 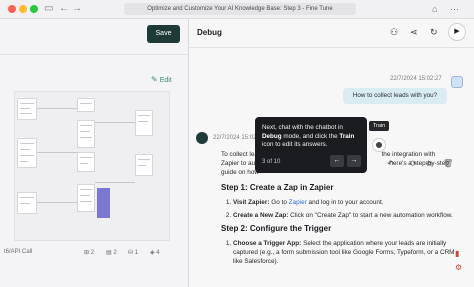 What do you see at coordinates (136, 253) in the screenshot?
I see `stat-value: 1` at bounding box center [136, 253].